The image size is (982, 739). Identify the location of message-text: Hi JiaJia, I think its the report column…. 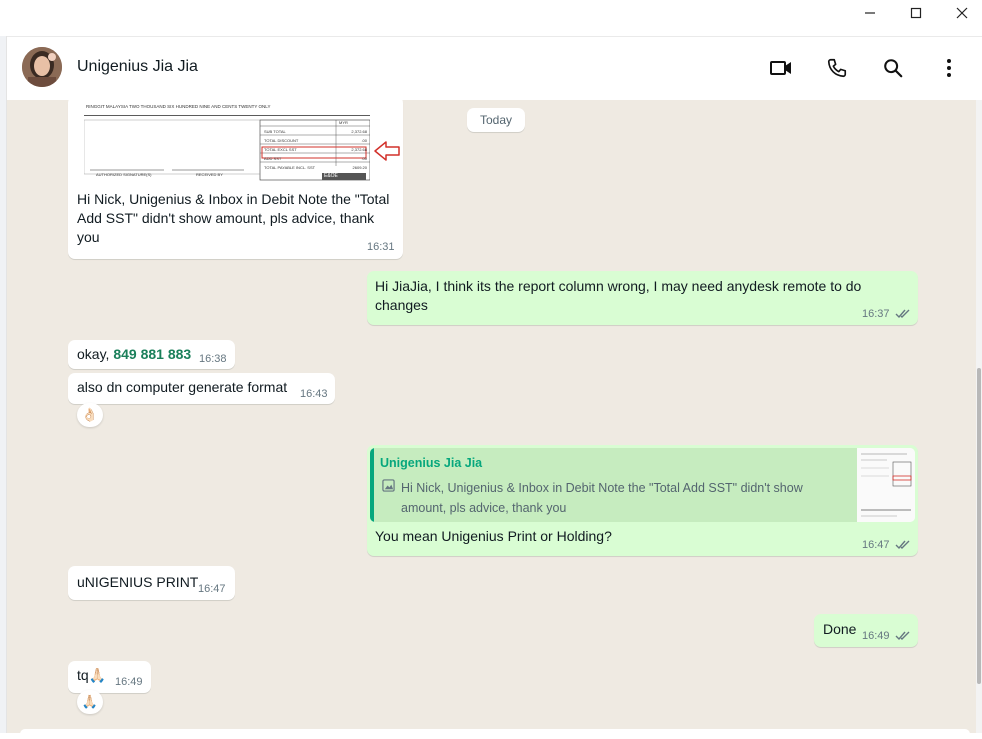
(618, 295).